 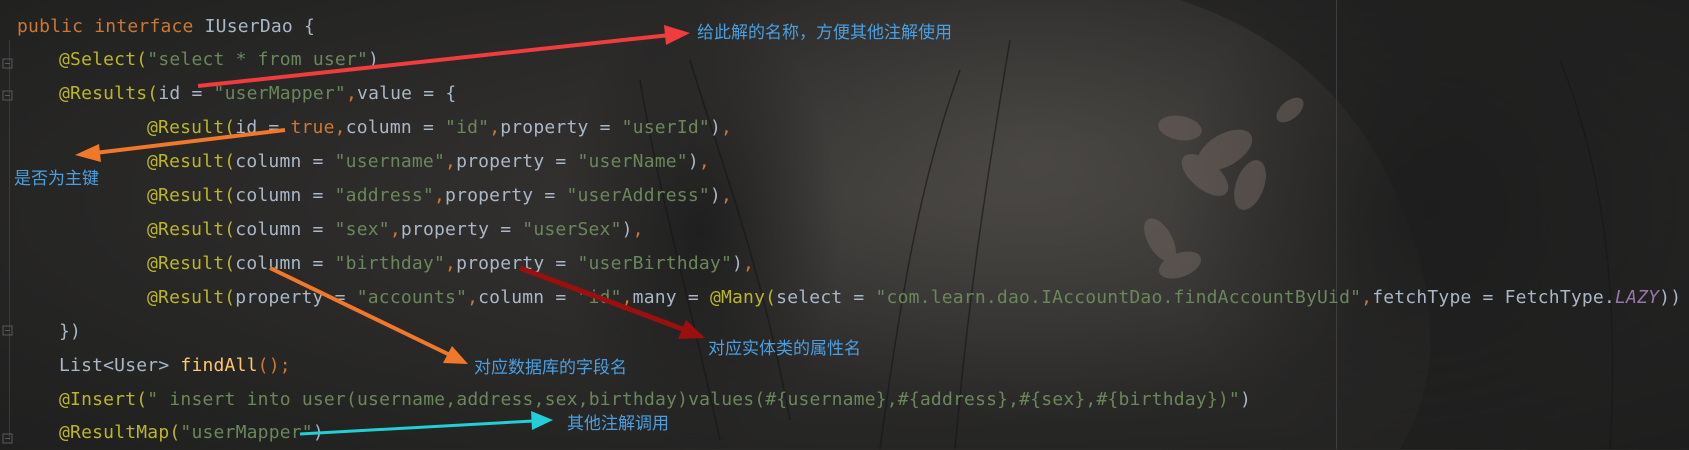 What do you see at coordinates (784, 349) in the screenshot?
I see `note-entity-property-name: 对应实体类的属性名` at bounding box center [784, 349].